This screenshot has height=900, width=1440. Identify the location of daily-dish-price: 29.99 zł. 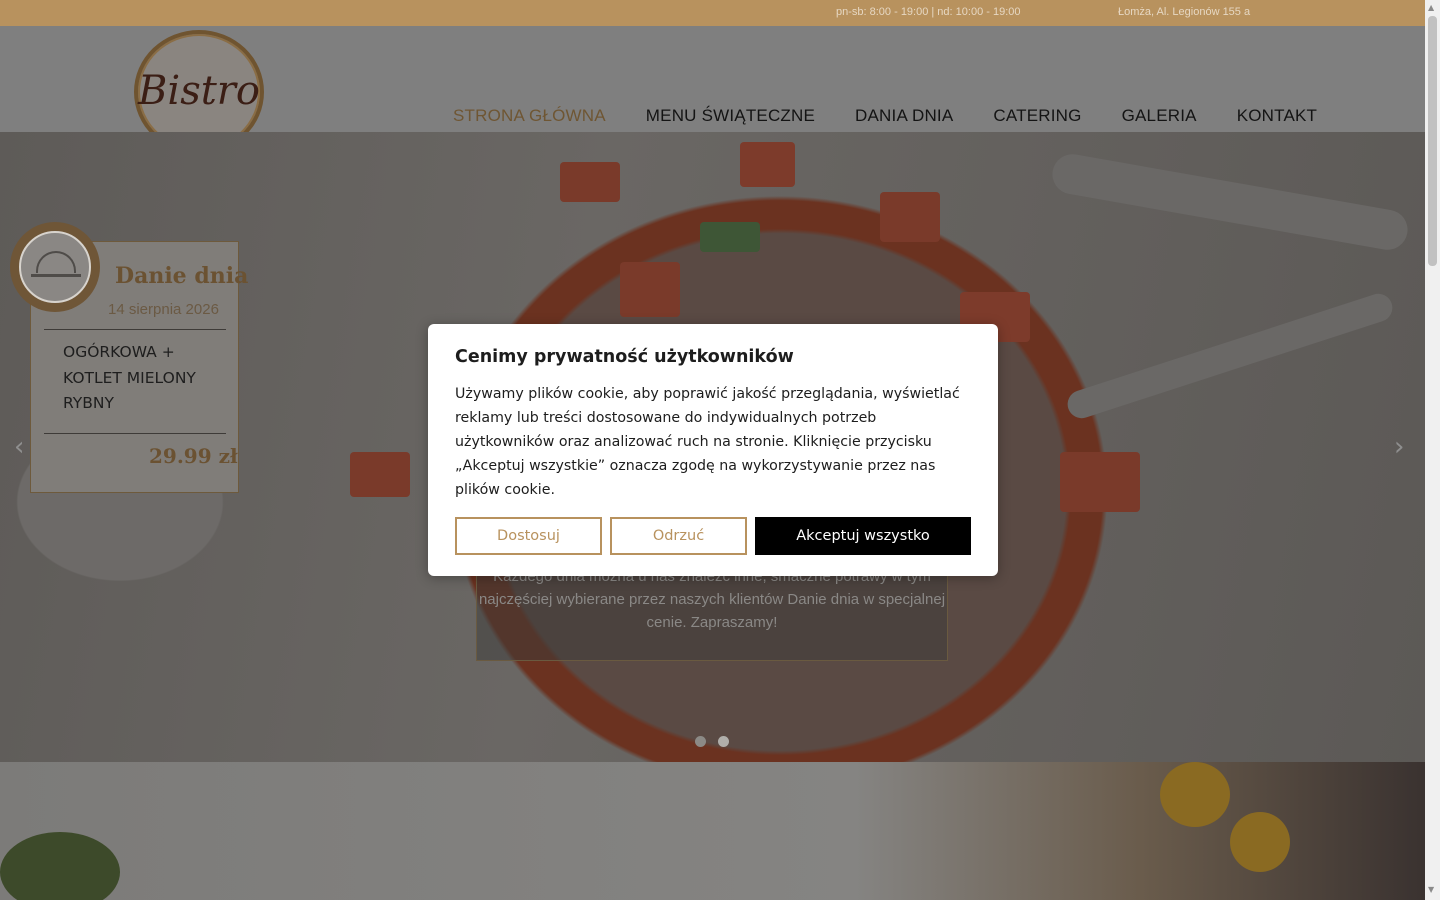
(193, 456).